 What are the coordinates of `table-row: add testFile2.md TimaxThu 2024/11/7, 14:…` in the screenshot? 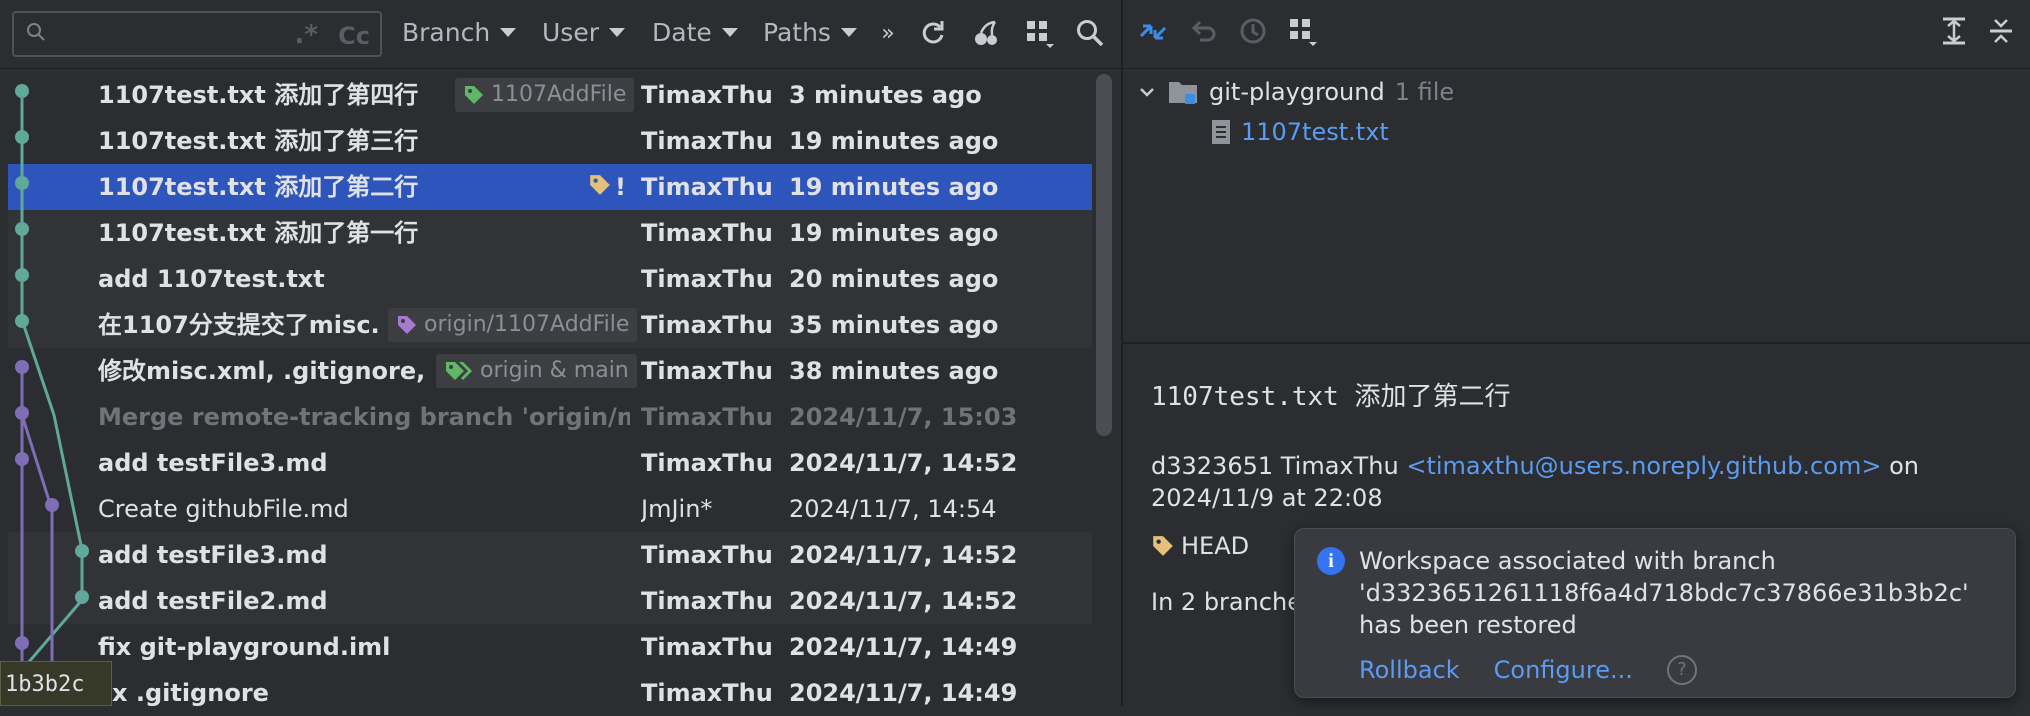 It's located at (550, 601).